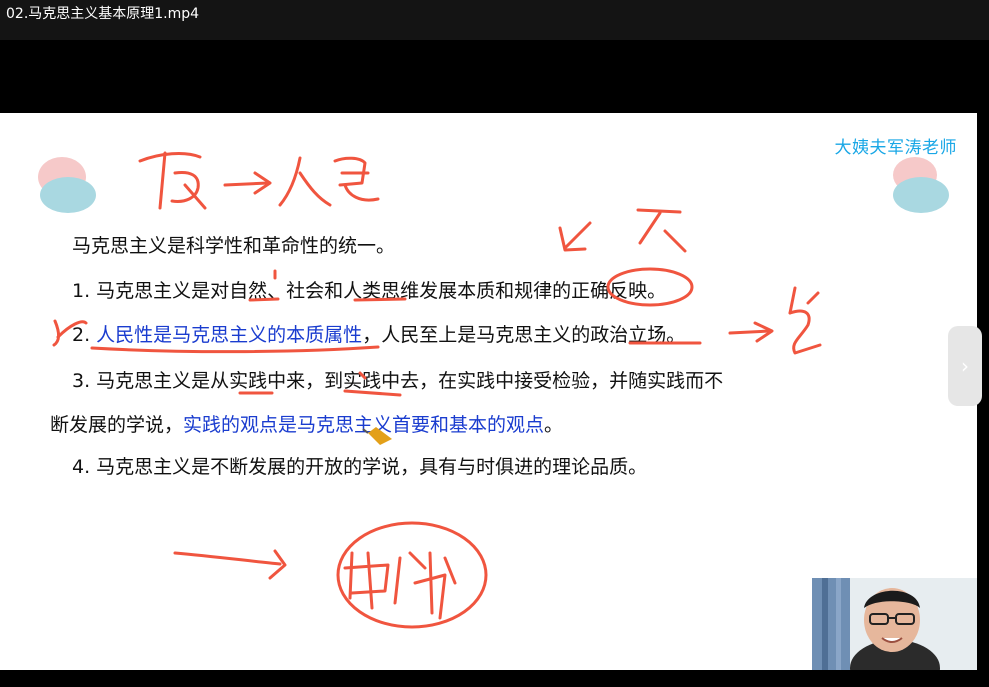 The width and height of the screenshot is (989, 687). What do you see at coordinates (369, 291) in the screenshot?
I see `item-1: 1. 马克思主义是对自然、社会和人类思维发展本质和规律的正确反映。` at bounding box center [369, 291].